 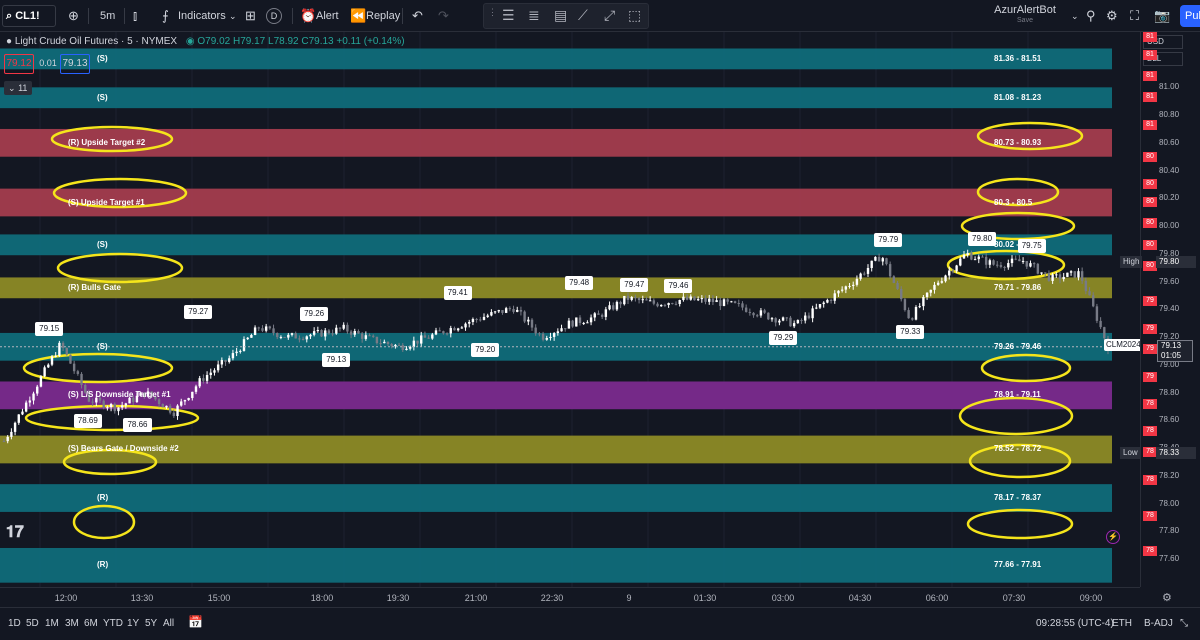 What do you see at coordinates (168, 623) in the screenshot?
I see `range-button-all: All` at bounding box center [168, 623].